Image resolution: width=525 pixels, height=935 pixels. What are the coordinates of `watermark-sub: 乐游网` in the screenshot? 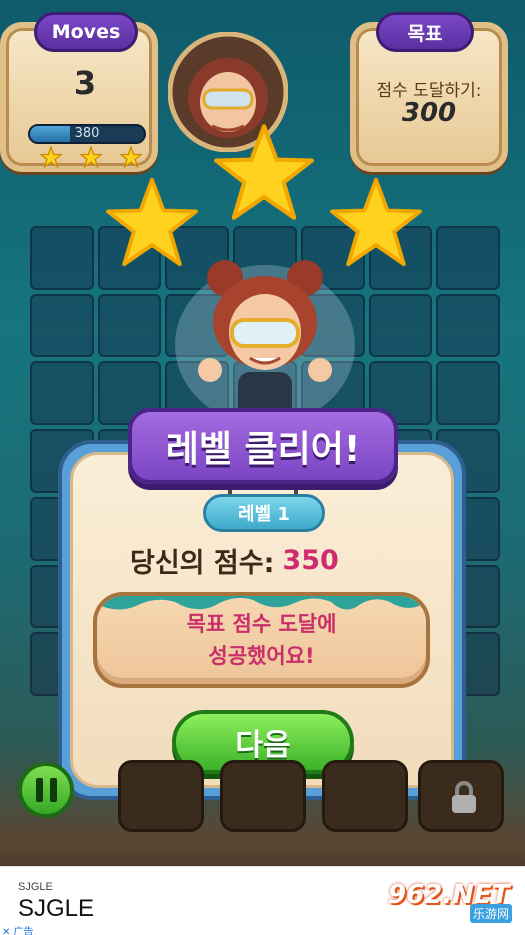 It's located at (491, 913).